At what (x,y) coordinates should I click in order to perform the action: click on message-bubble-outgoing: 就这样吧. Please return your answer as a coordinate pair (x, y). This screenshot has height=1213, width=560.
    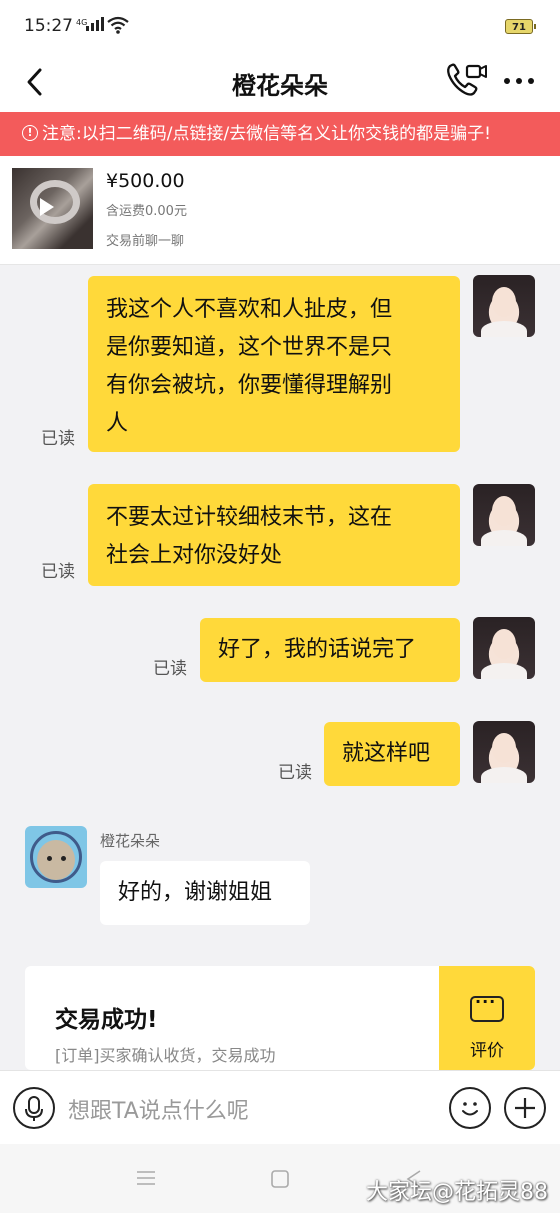
    Looking at the image, I should click on (392, 754).